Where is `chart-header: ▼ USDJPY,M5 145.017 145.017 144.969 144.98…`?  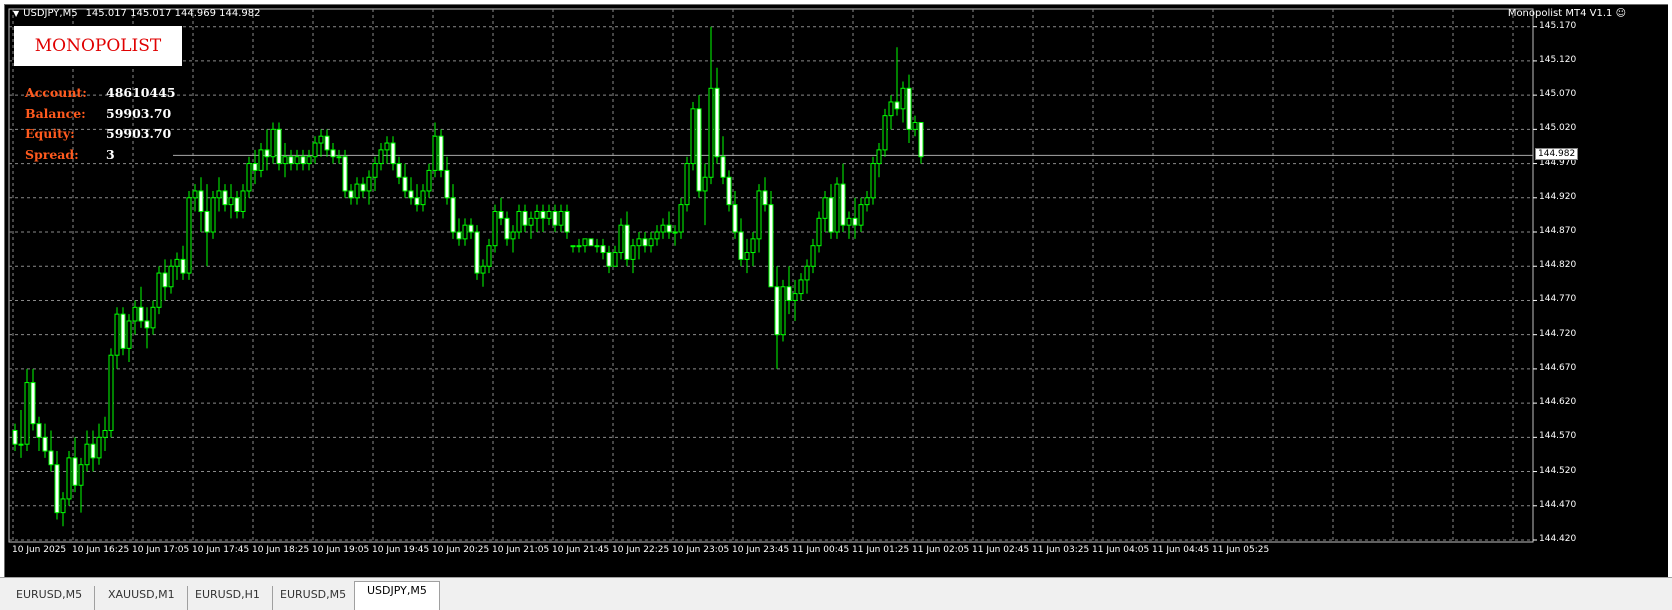
chart-header: ▼ USDJPY,M5 145.017 145.017 144.969 144.98… is located at coordinates (137, 13).